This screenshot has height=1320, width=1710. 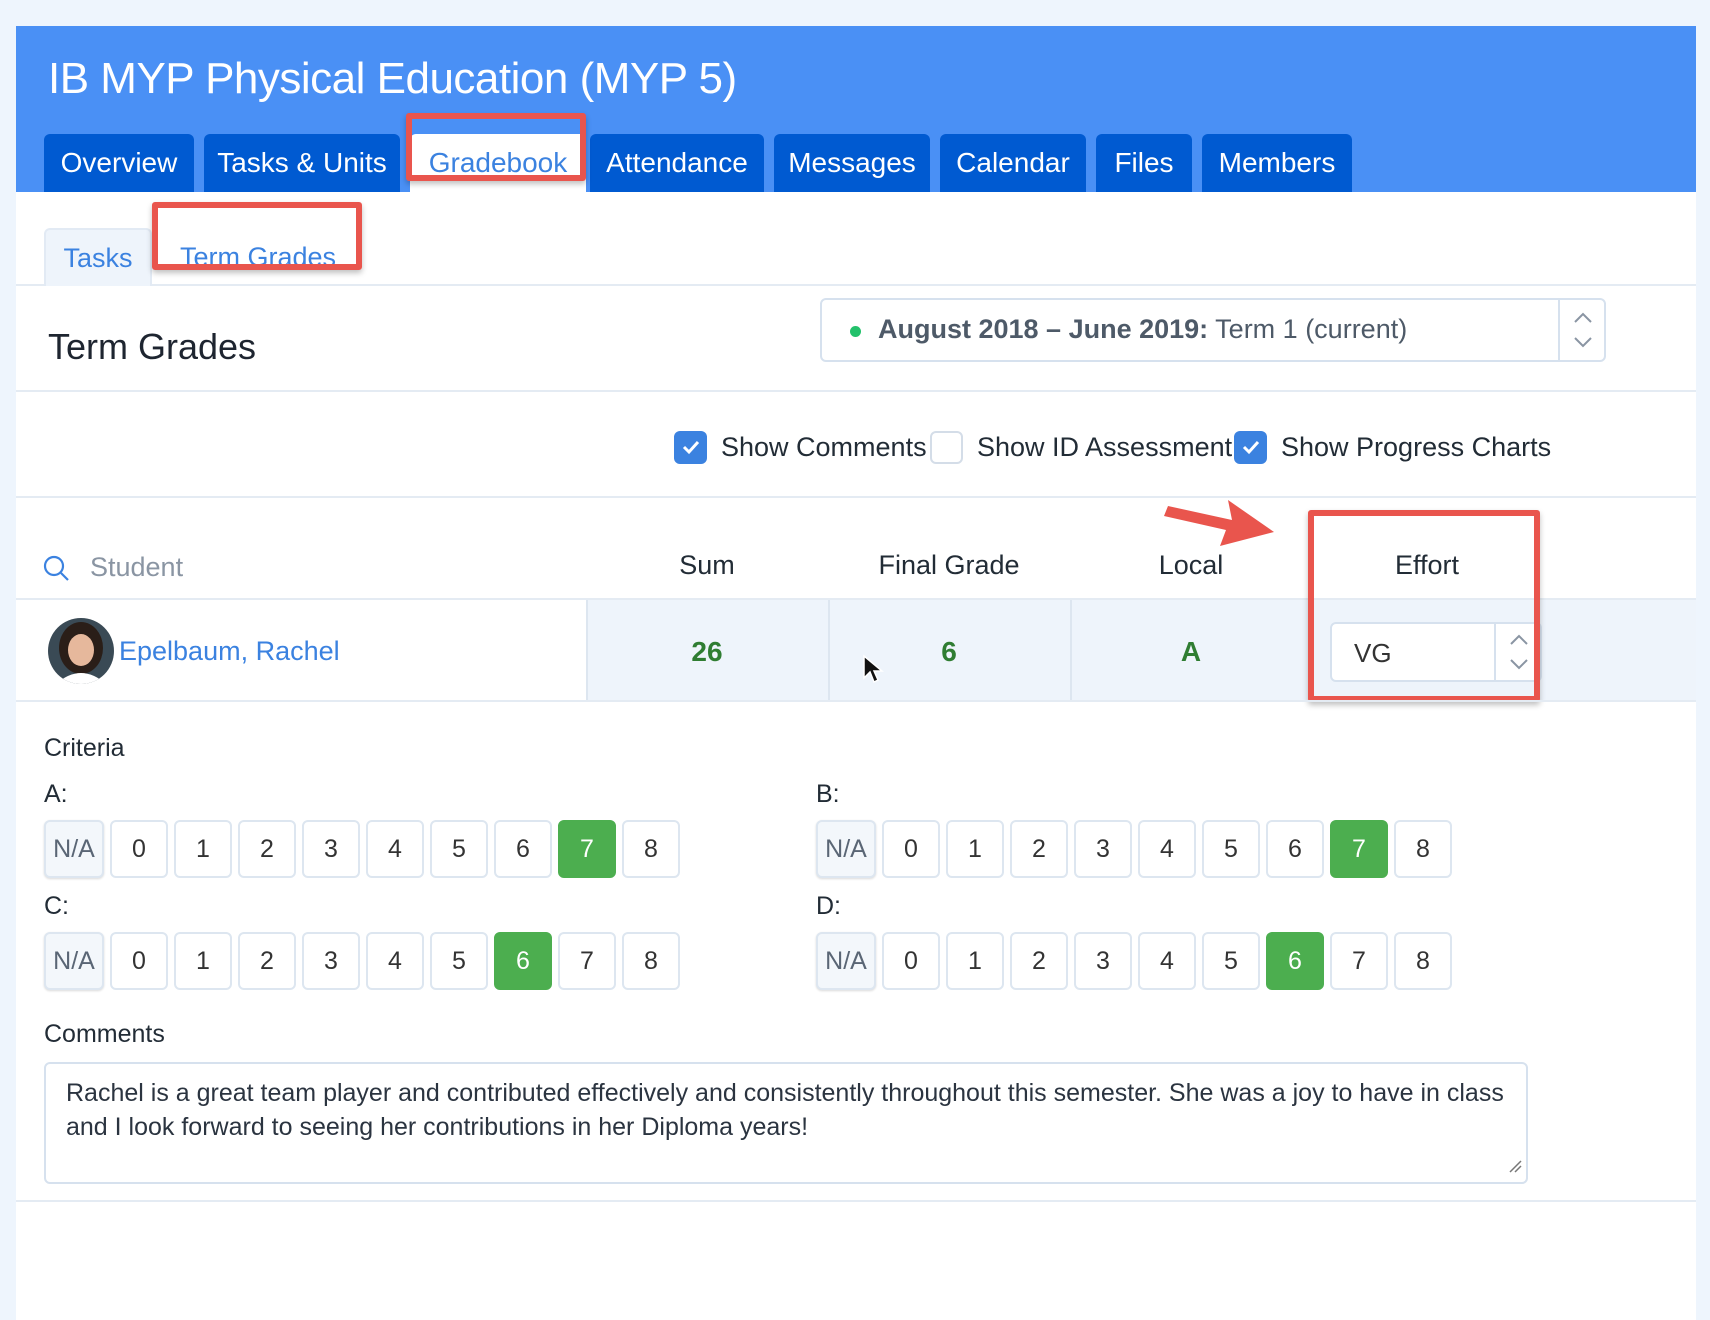 I want to click on criterion-d-label: D:, so click(x=828, y=906).